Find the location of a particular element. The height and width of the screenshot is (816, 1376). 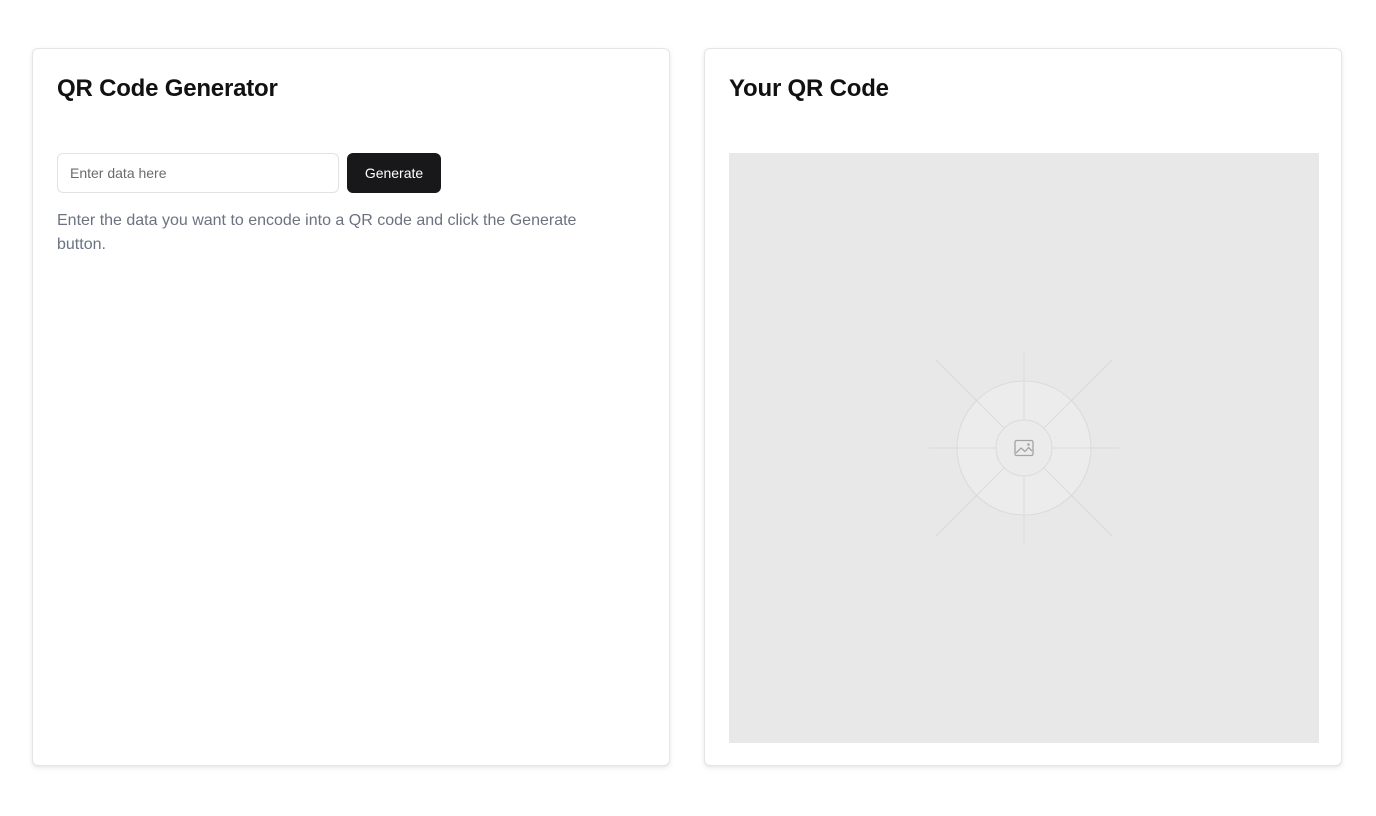

generator-title: QR Code Generator is located at coordinates (167, 88).